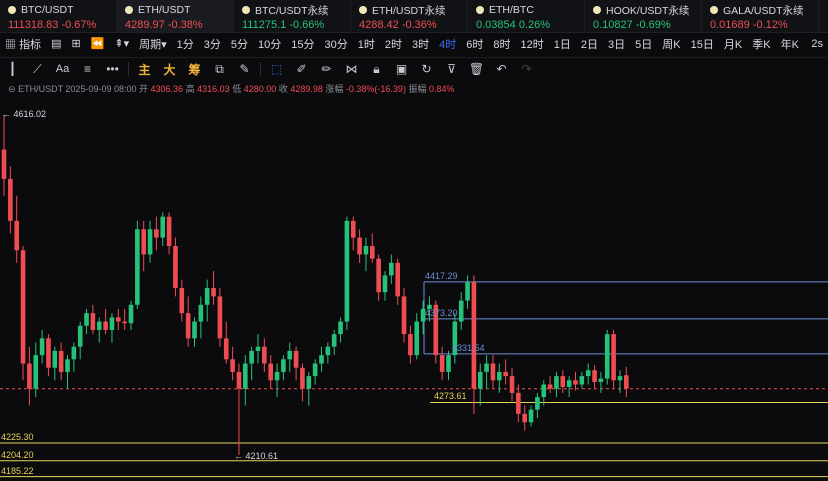 This screenshot has width=828, height=481. What do you see at coordinates (336, 44) in the screenshot?
I see `interval-5: 30分` at bounding box center [336, 44].